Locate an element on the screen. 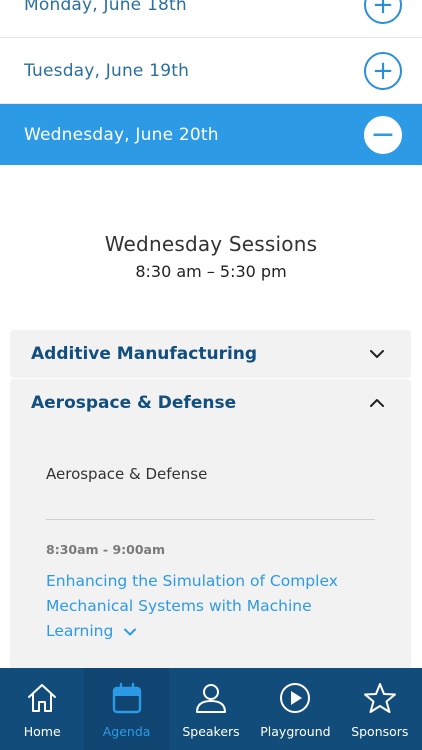  person-icon is located at coordinates (211, 698).